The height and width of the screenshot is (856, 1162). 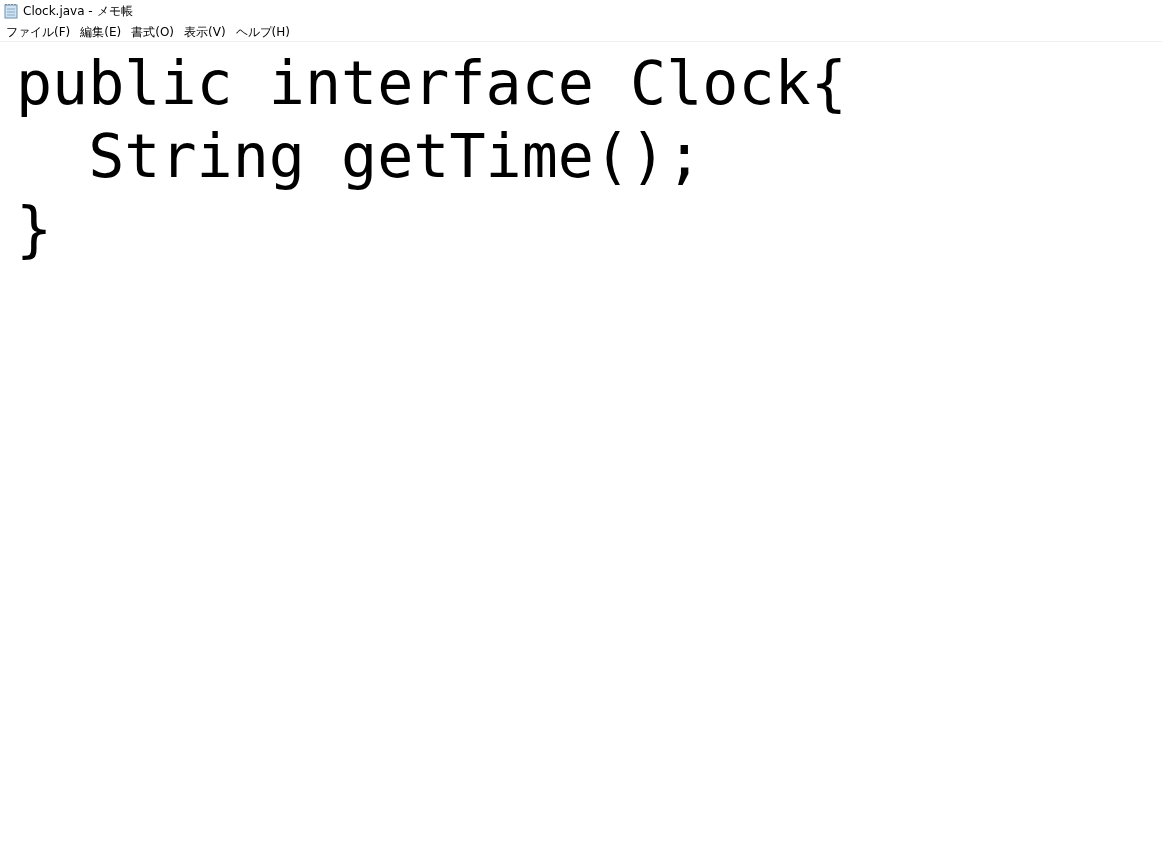 I want to click on code-line: String getTime();, so click(x=395, y=156).